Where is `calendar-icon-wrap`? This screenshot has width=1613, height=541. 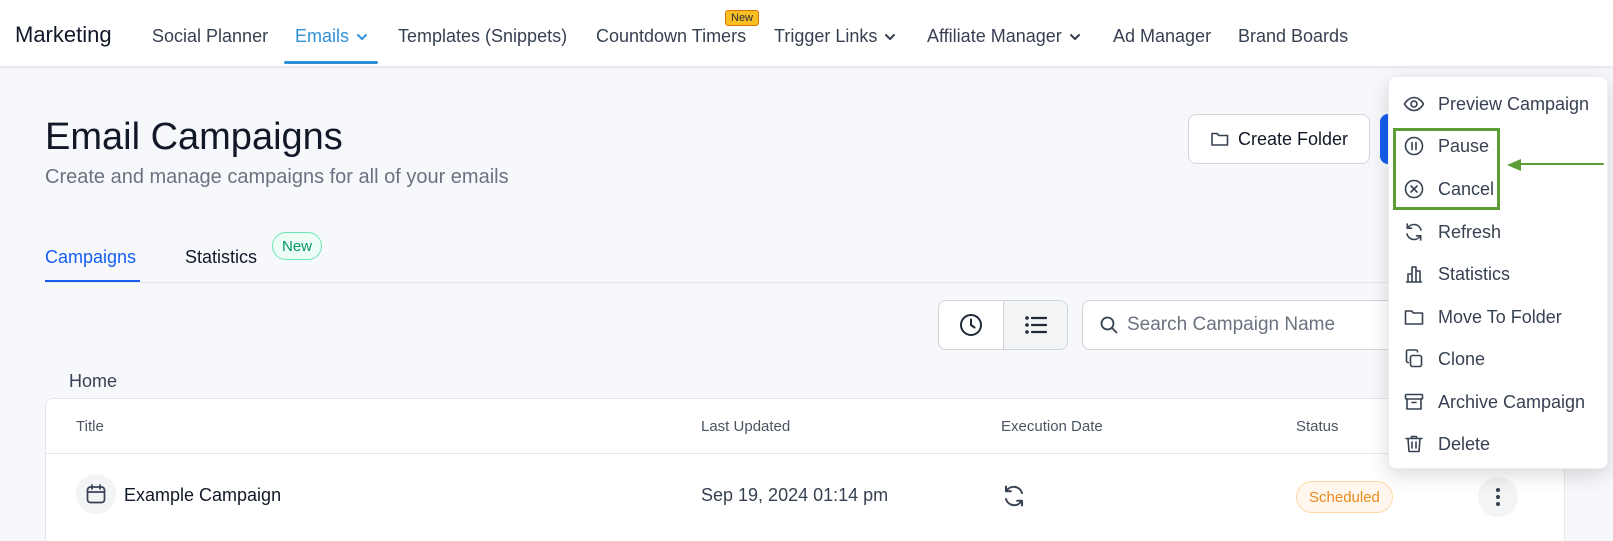 calendar-icon-wrap is located at coordinates (96, 494).